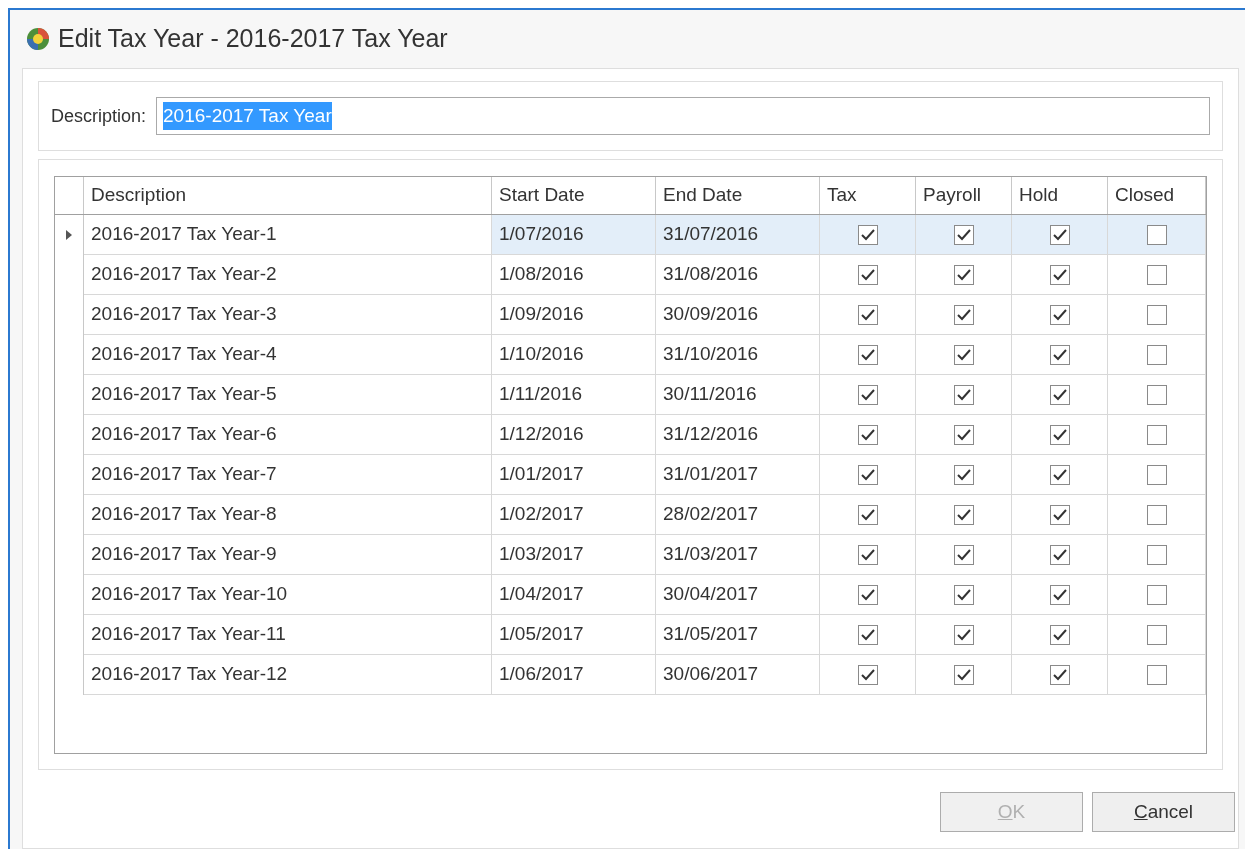 Image resolution: width=1245 pixels, height=849 pixels. Describe the element at coordinates (630, 435) in the screenshot. I see `table-row: 2016-2017 Tax Year-6 1/12/2016 31/12/2016` at that location.